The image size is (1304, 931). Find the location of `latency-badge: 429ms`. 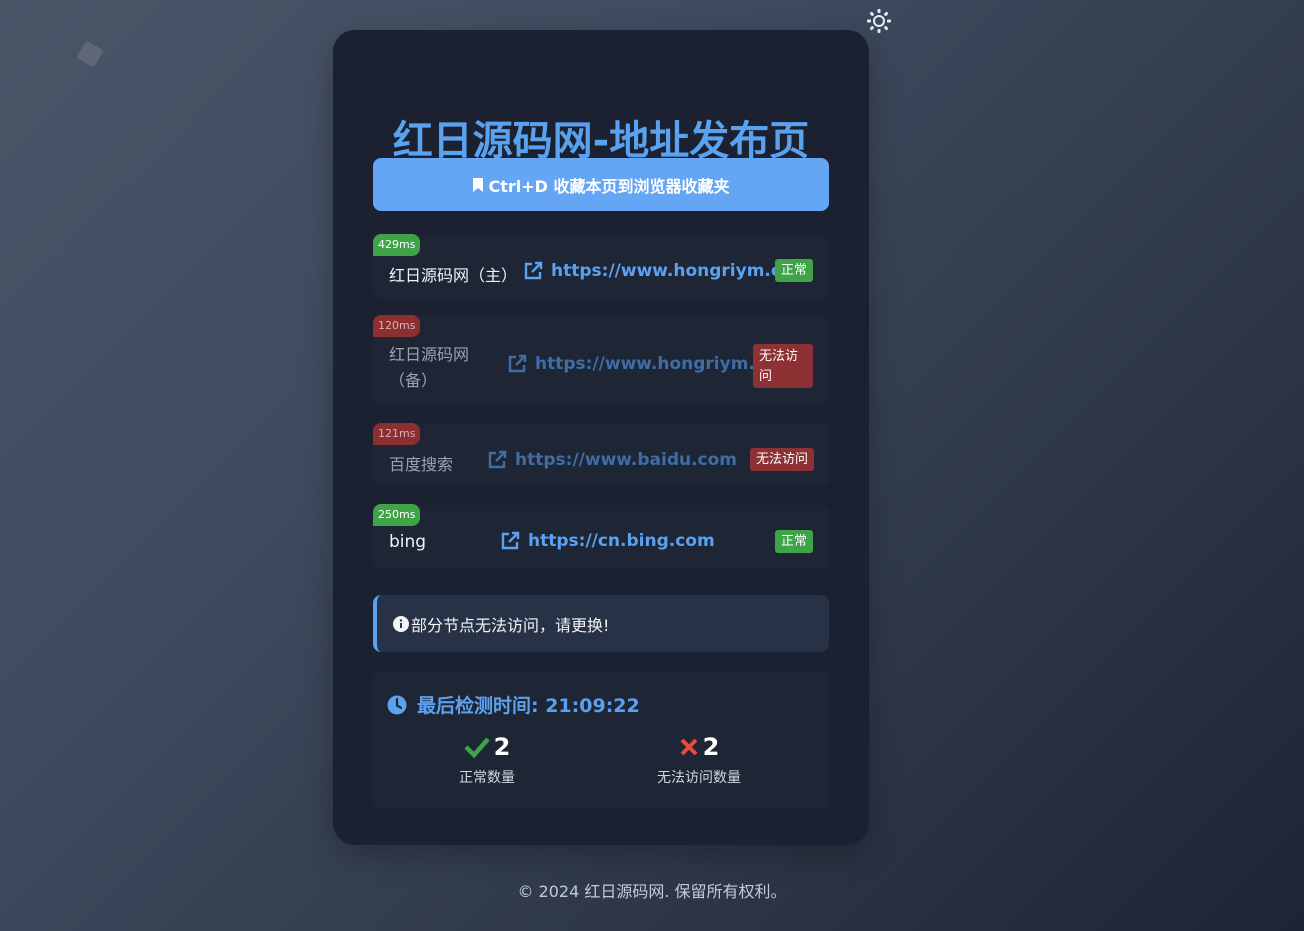

latency-badge: 429ms is located at coordinates (397, 245).